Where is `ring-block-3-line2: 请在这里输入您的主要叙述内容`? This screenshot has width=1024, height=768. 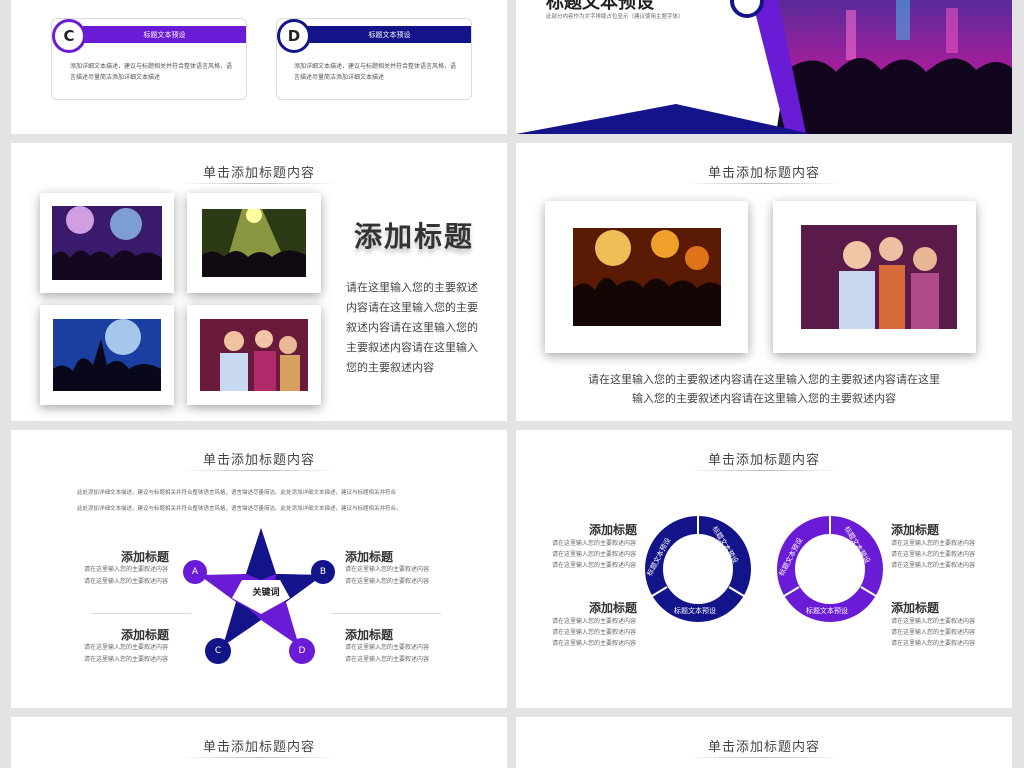 ring-block-3-line2: 请在这里输入您的主要叙述内容 is located at coordinates (933, 554).